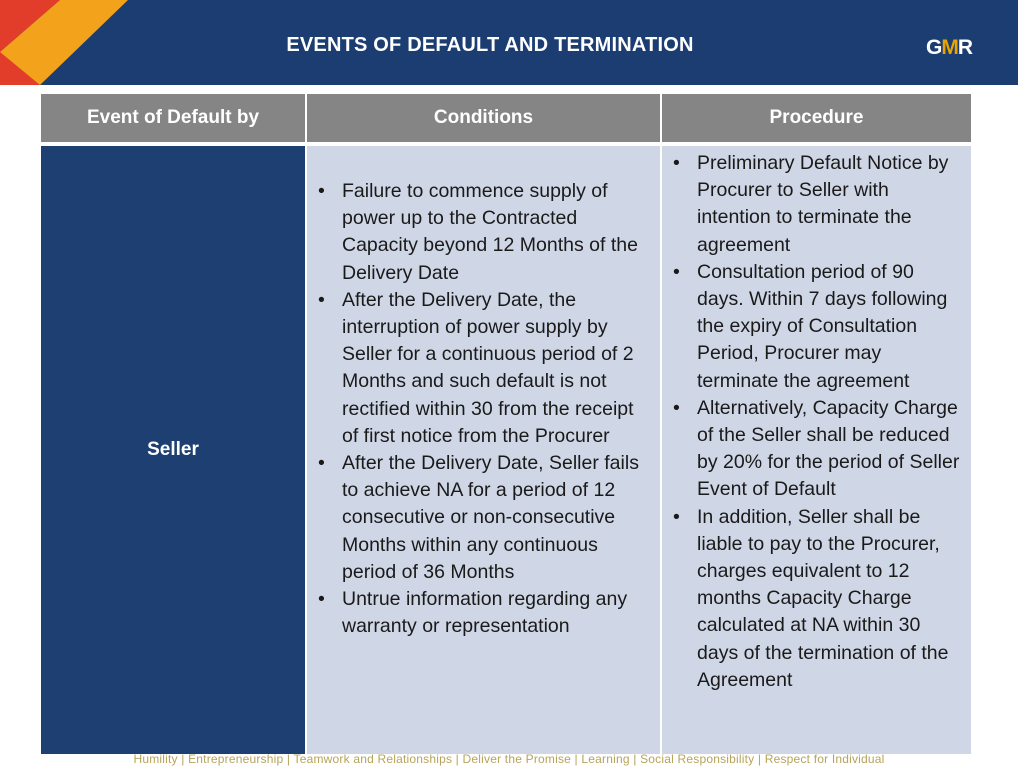  Describe the element at coordinates (484, 118) in the screenshot. I see `column-header: Conditions` at that location.